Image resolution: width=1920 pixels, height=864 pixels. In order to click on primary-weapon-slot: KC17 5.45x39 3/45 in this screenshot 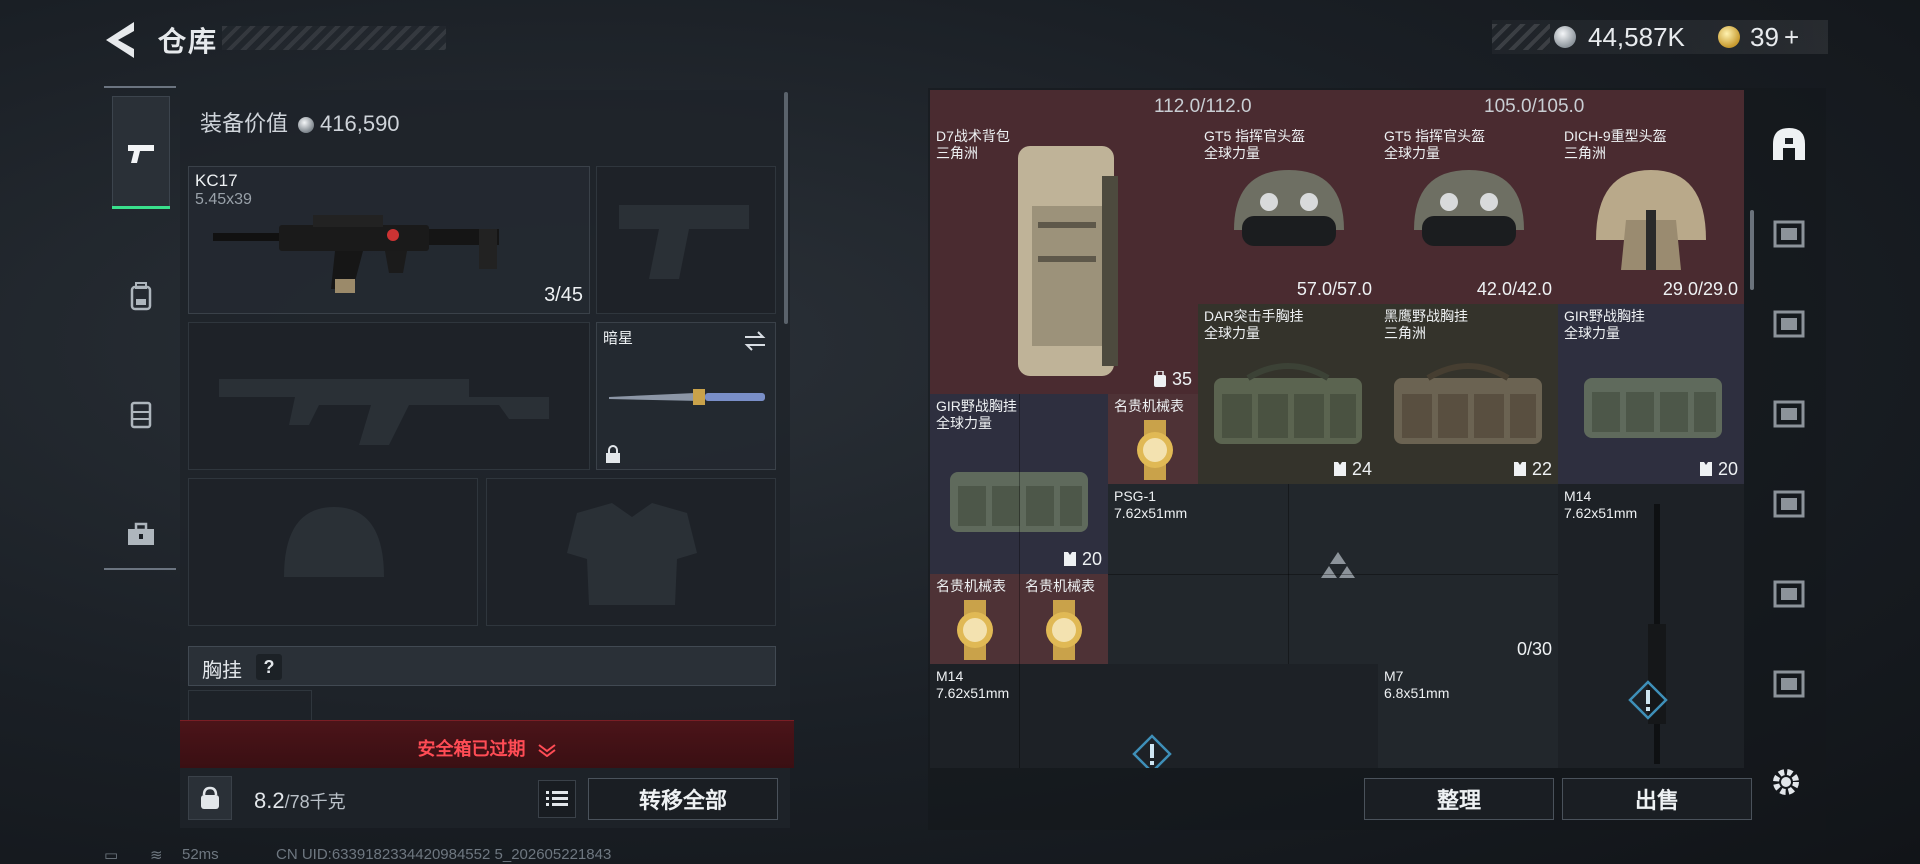, I will do `click(389, 240)`.